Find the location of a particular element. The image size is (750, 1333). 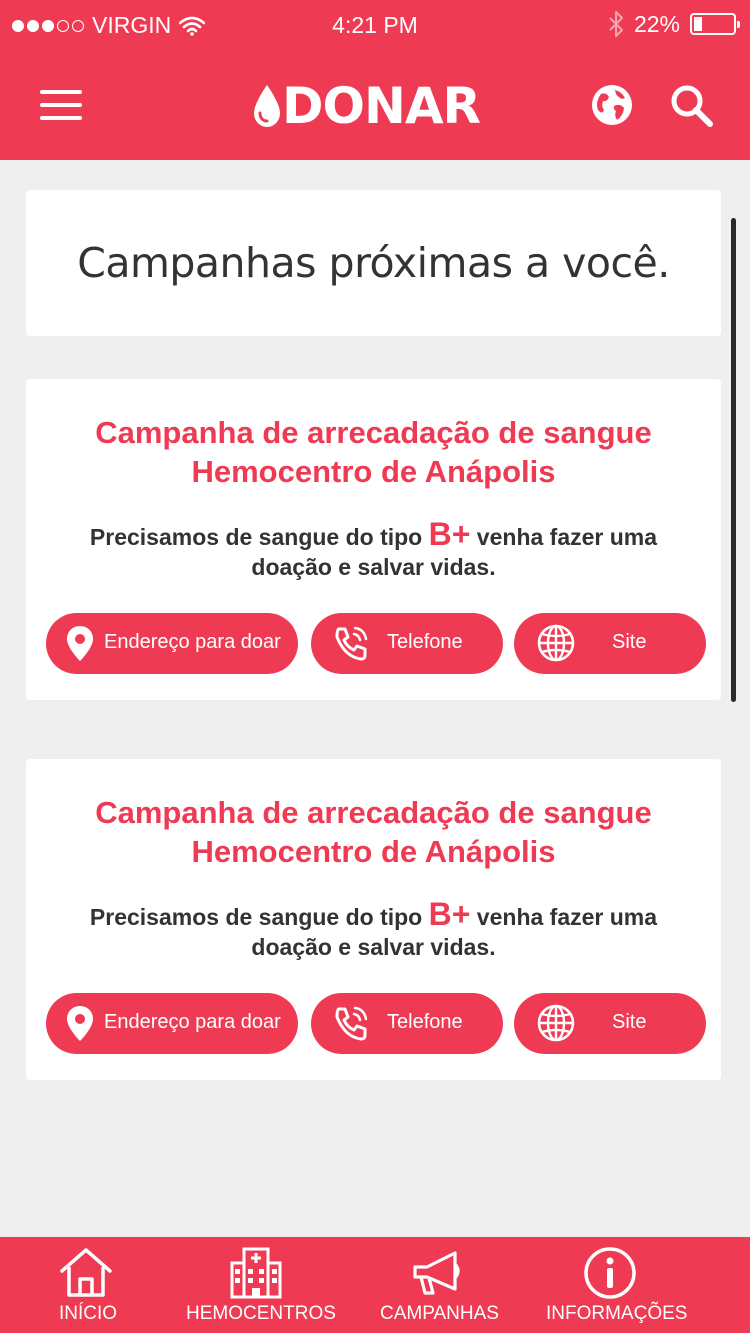

status-right: 22% is located at coordinates (674, 24).